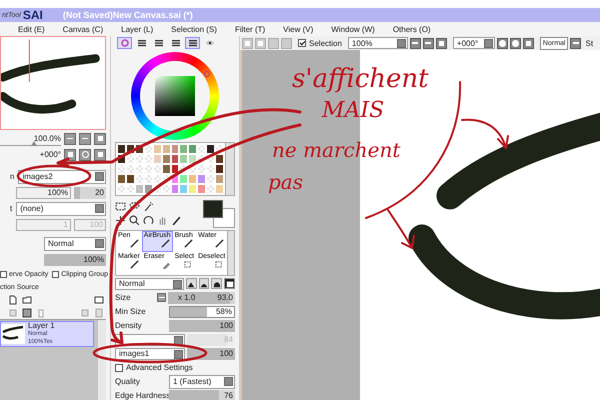  Describe the element at coordinates (41, 326) in the screenshot. I see `layer-name: Layer 1` at that location.